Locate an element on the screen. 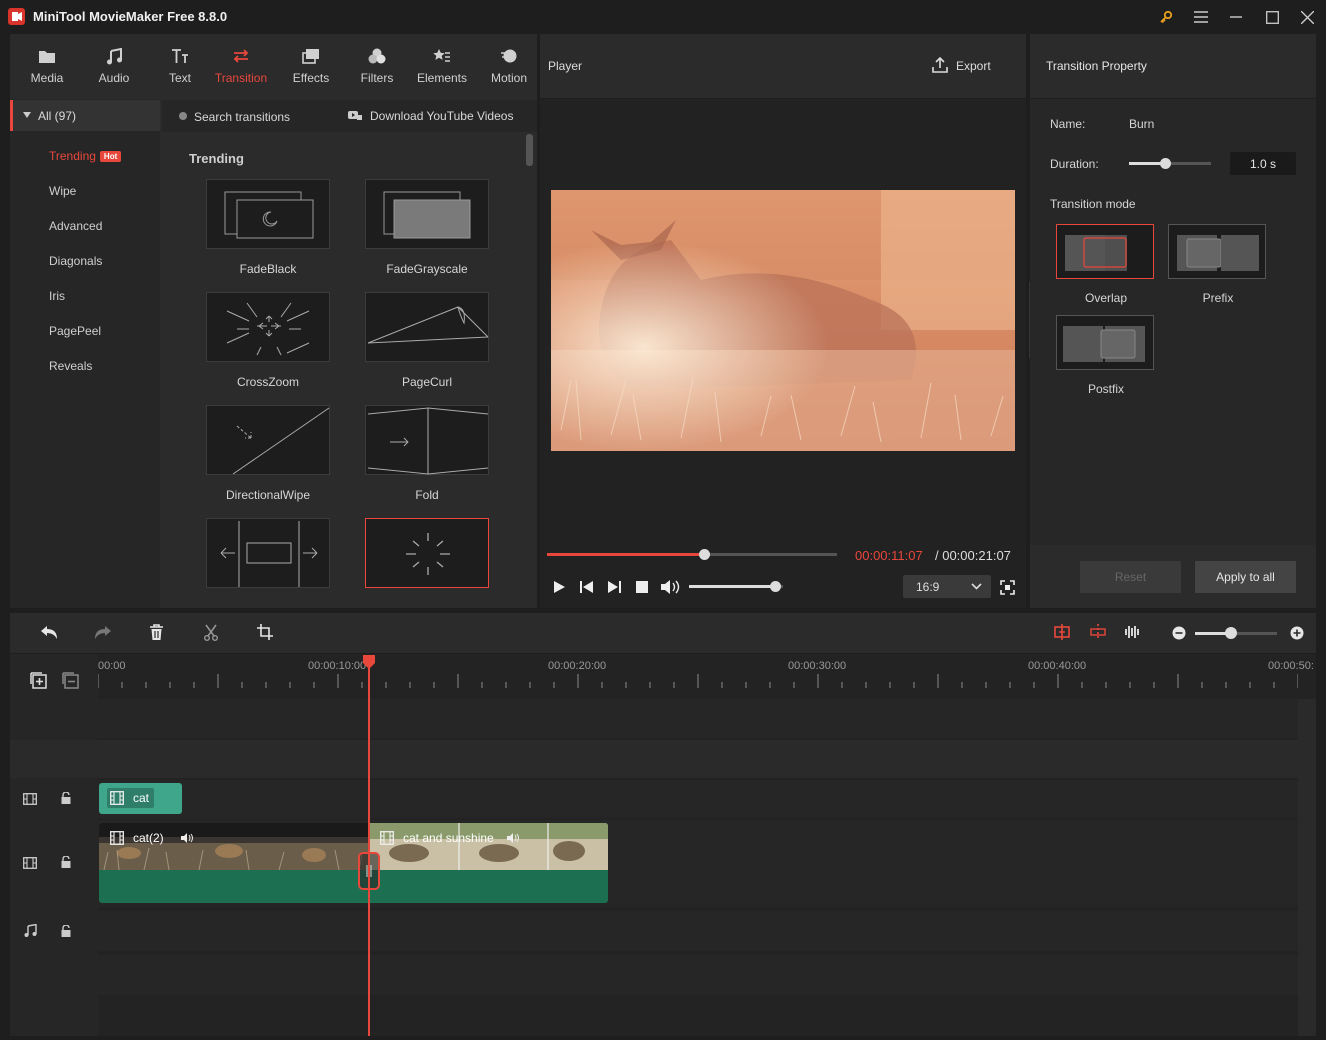 This screenshot has width=1326, height=1040. transition-split is located at coordinates (268, 553).